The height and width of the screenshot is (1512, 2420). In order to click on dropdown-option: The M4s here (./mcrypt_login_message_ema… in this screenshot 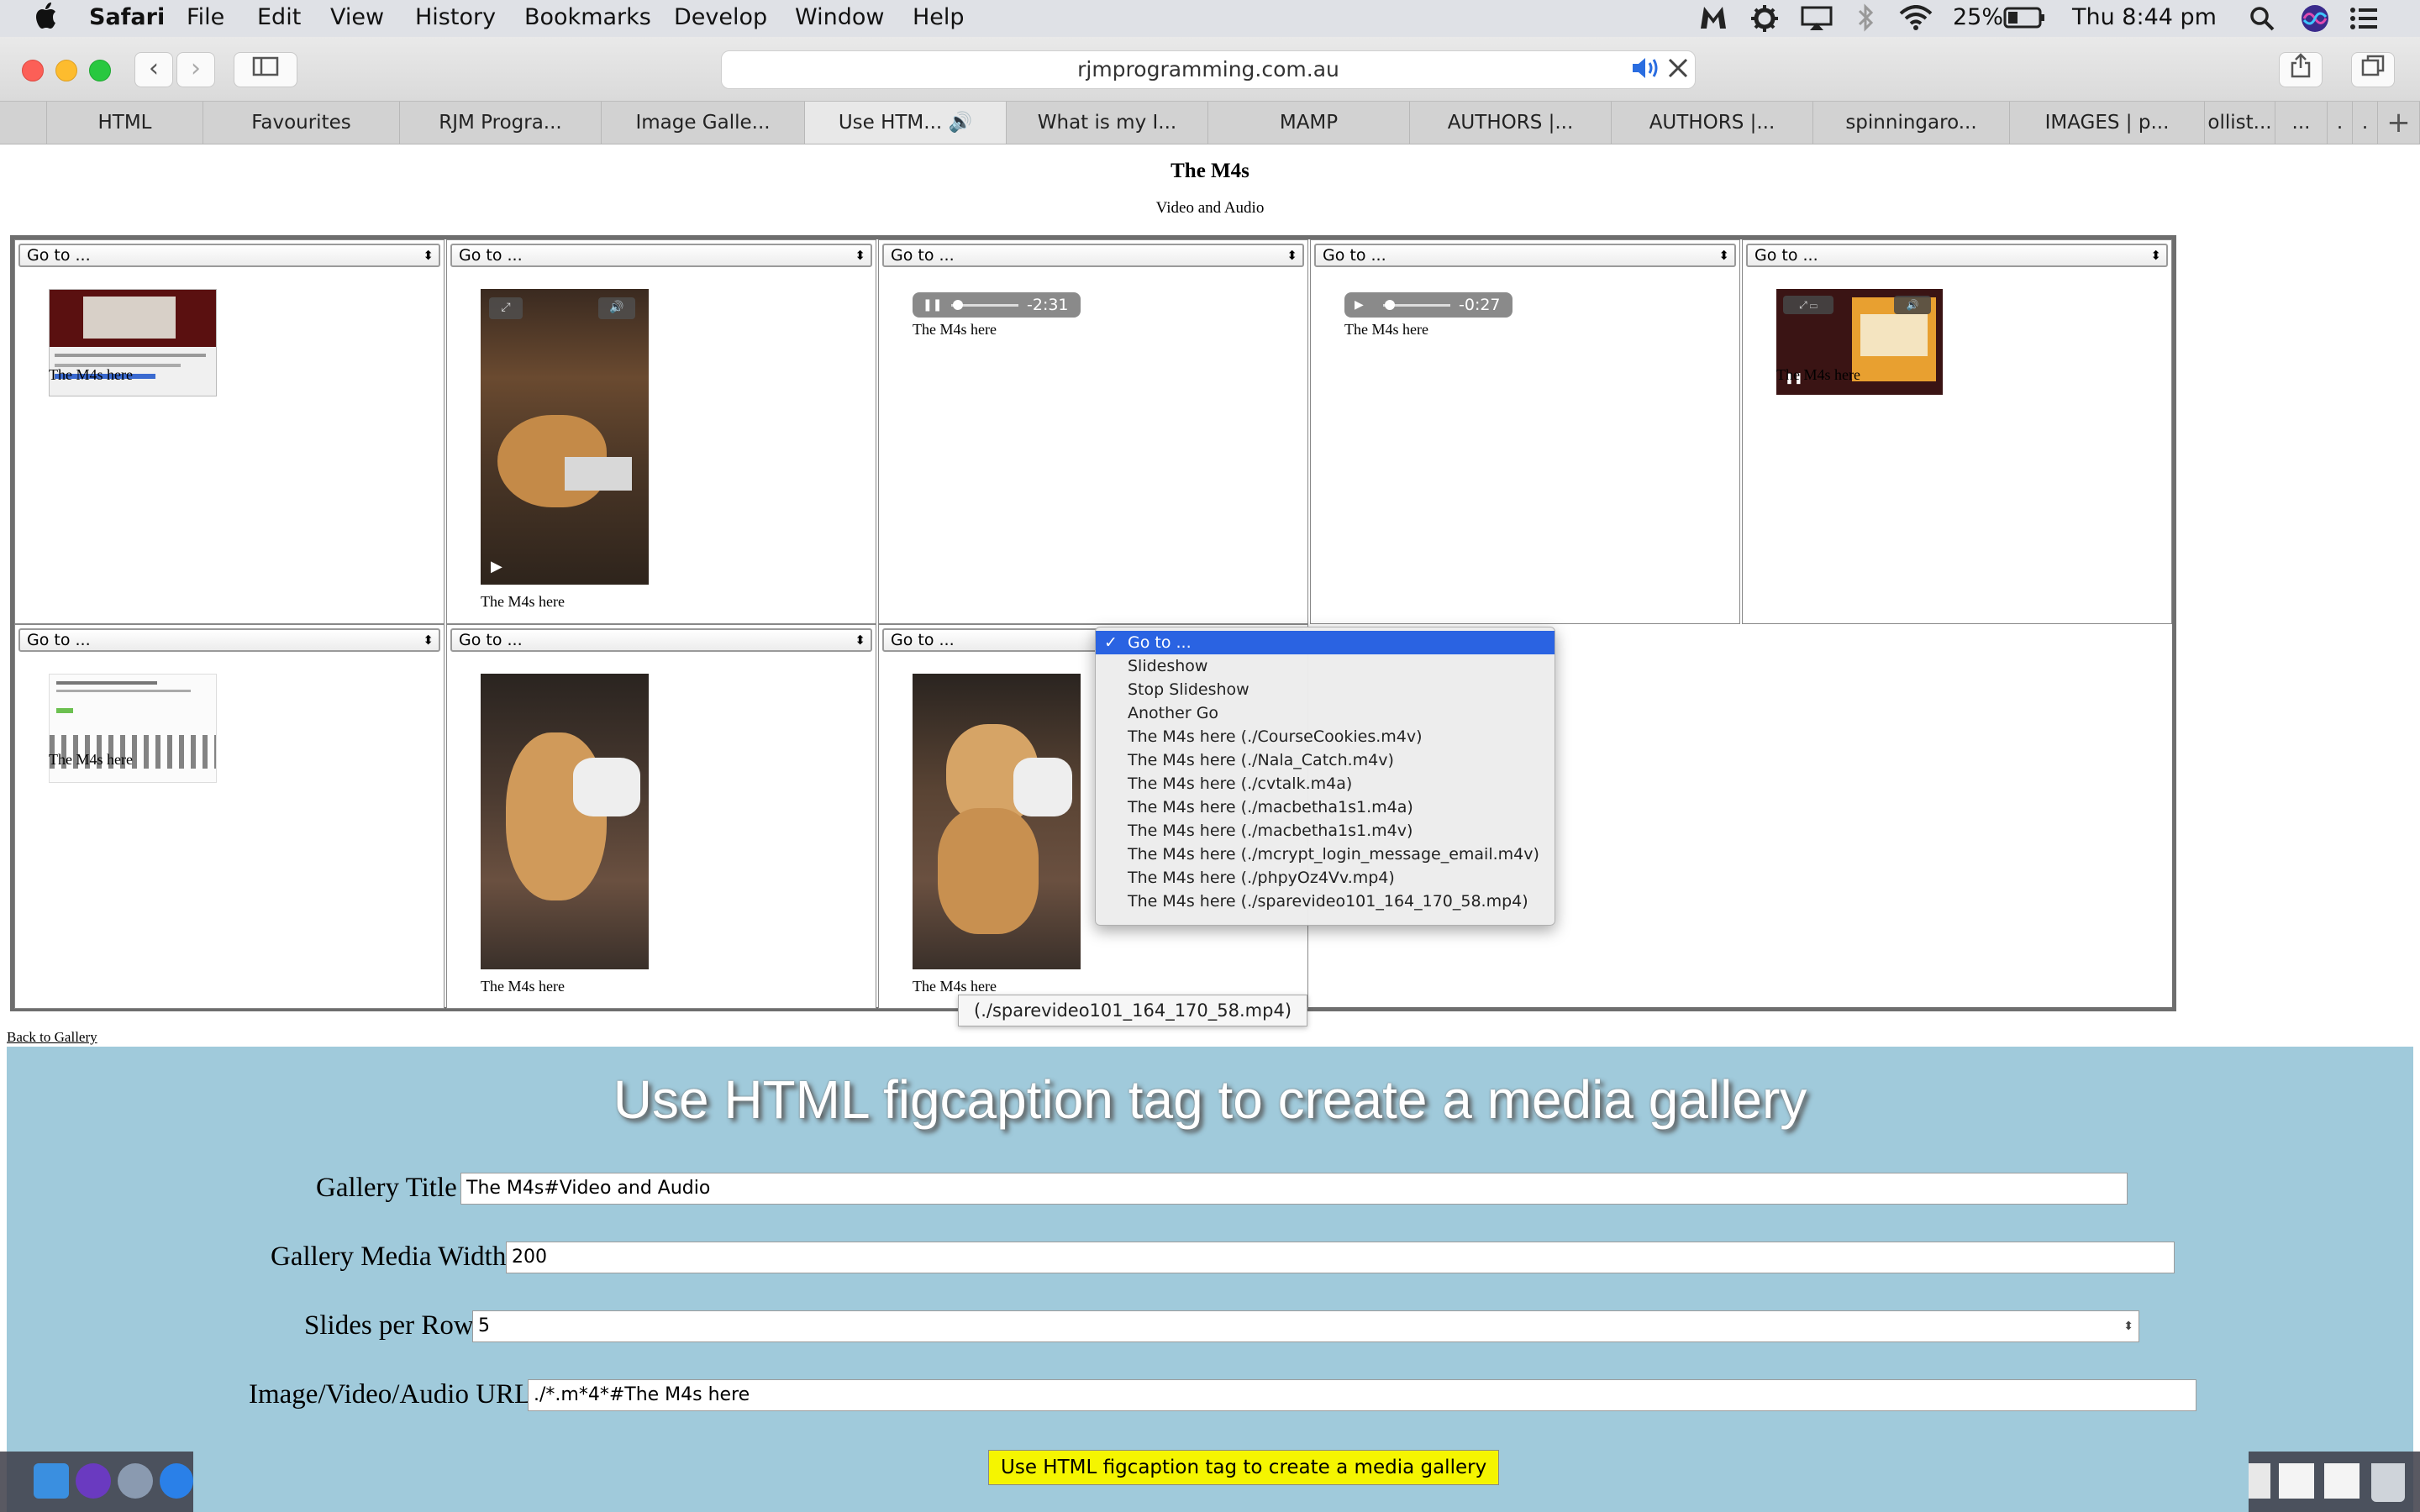, I will do `click(1325, 854)`.